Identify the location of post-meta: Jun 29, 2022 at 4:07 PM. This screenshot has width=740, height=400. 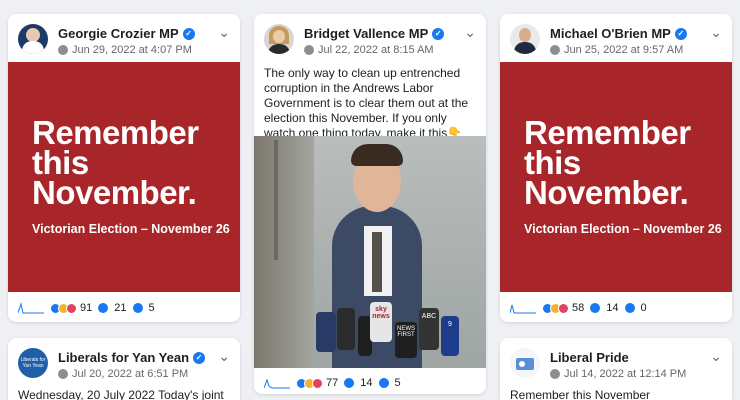
(125, 50).